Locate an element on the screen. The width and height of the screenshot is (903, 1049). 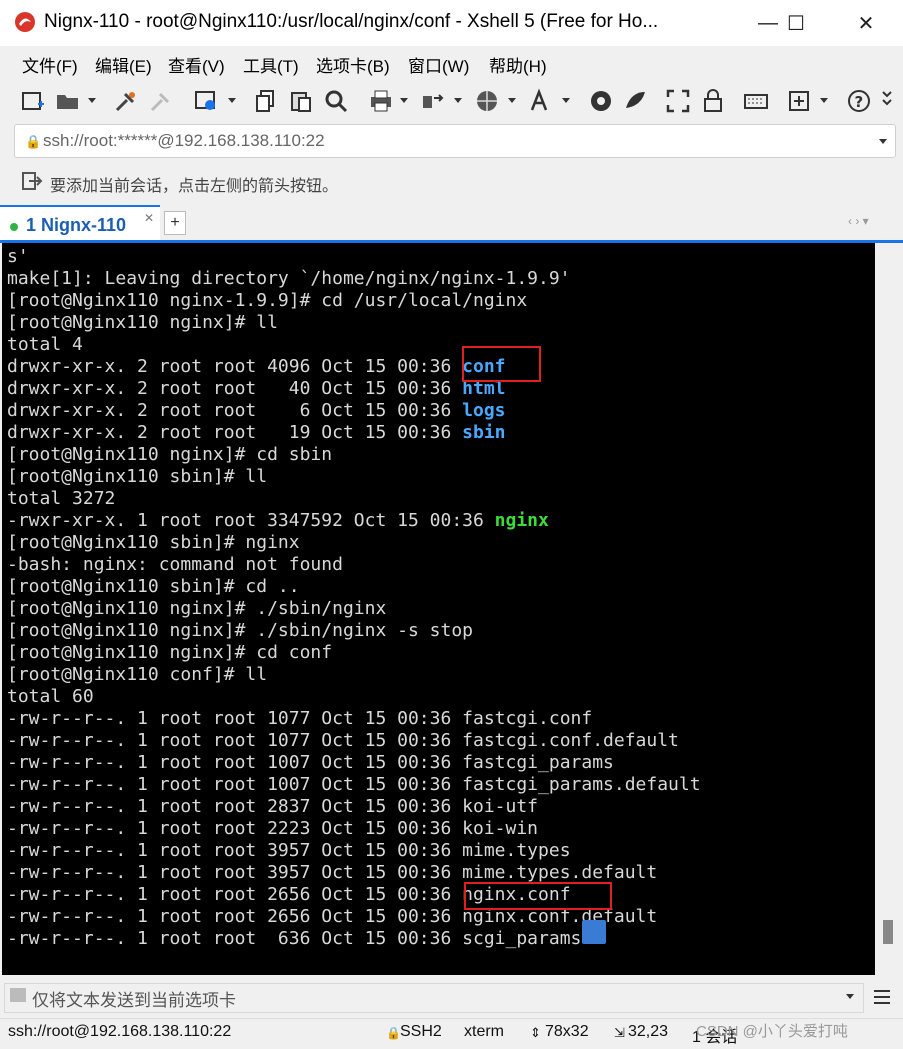
terminal-line: [root@Nginx110 nginx]# cd conf is located at coordinates (170, 652).